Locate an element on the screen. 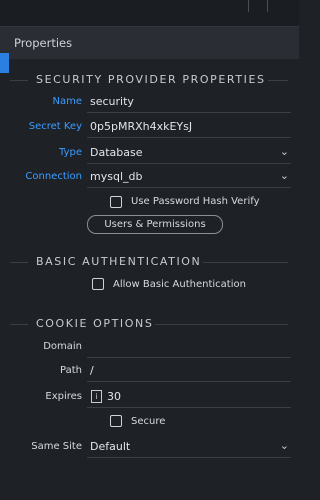  use-password-hash-checkbox is located at coordinates (116, 202).